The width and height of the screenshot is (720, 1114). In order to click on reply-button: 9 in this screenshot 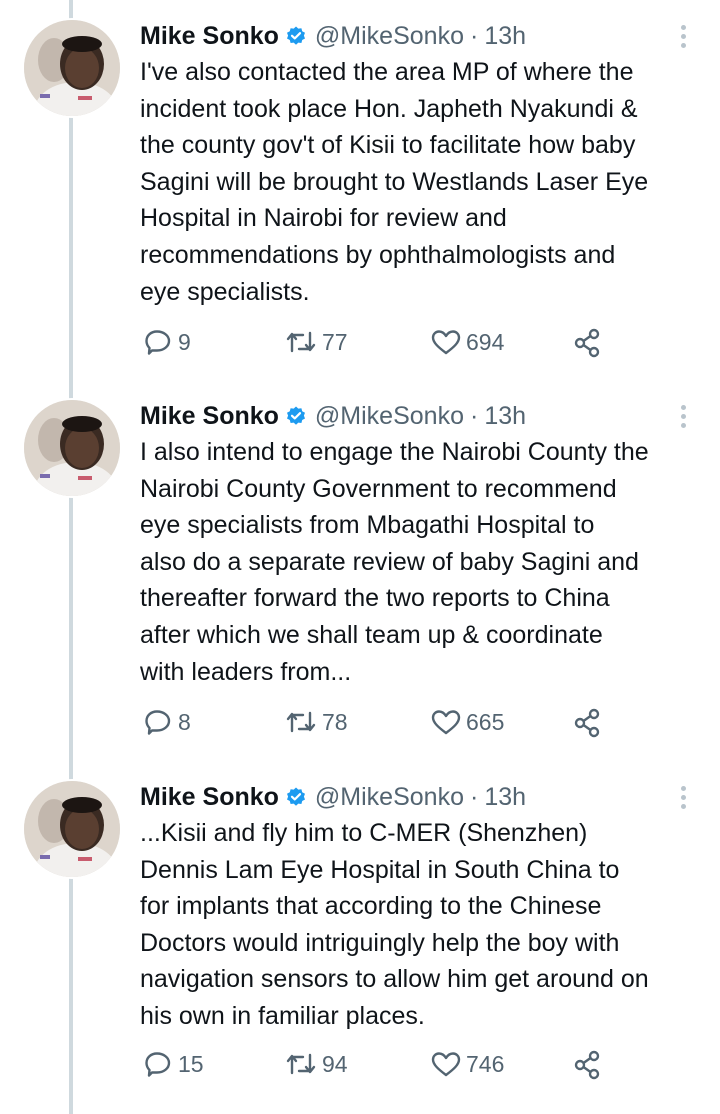, I will do `click(167, 342)`.